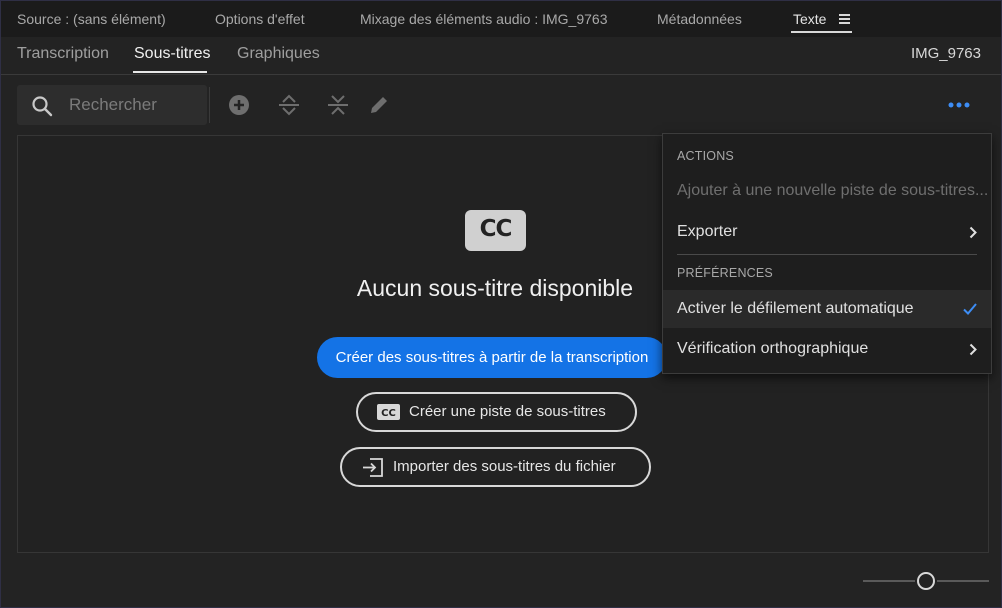 This screenshot has width=1002, height=608. What do you see at coordinates (483, 19) in the screenshot?
I see `tab-audio-clip-mixer: Mixage des éléments audio : IMG_9763` at bounding box center [483, 19].